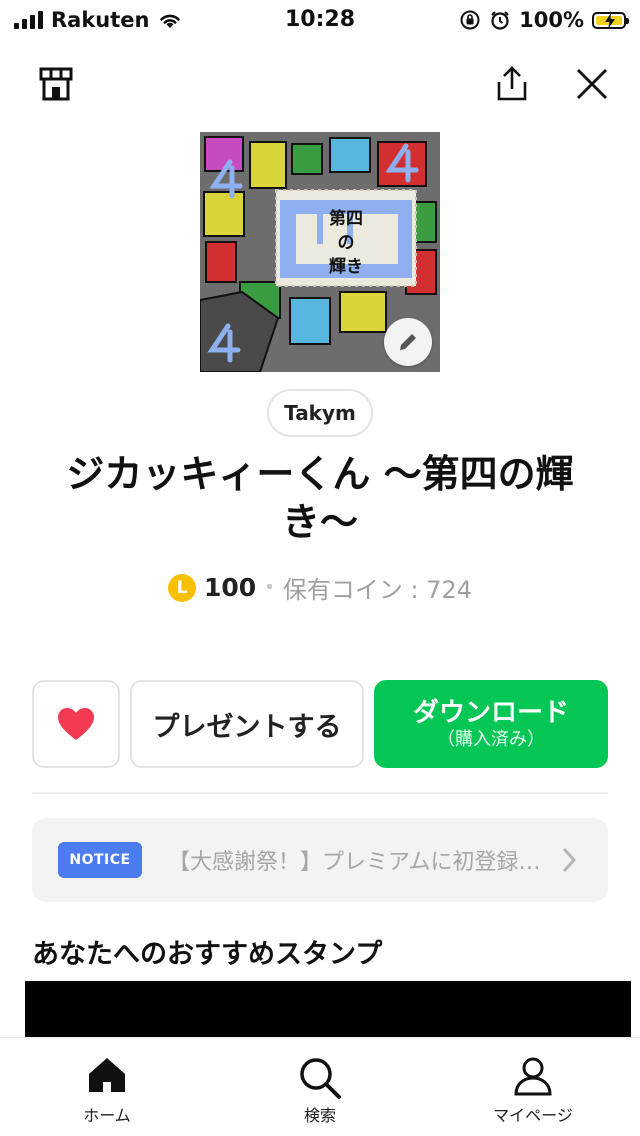 This screenshot has height=1136, width=640. Describe the element at coordinates (100, 860) in the screenshot. I see `notice-tag: NOTICE` at that location.